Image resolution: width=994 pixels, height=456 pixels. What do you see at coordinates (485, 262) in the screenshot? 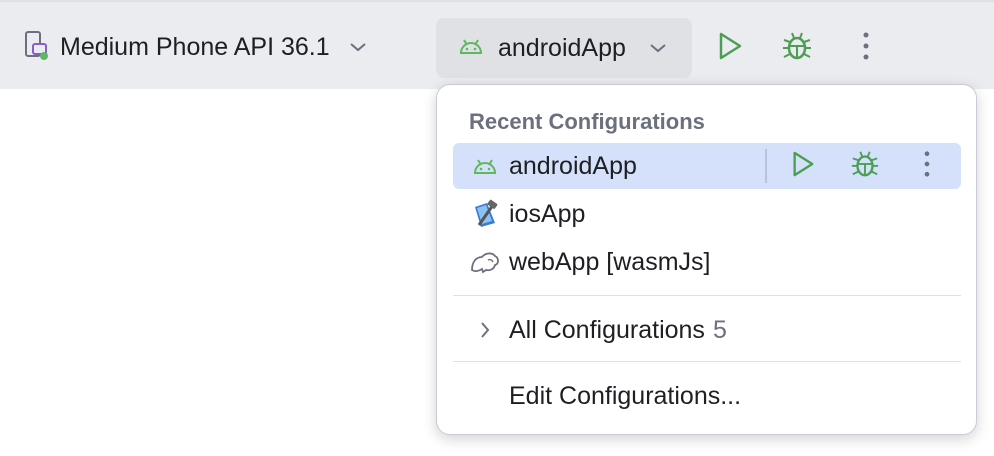
I see `wasm-icon` at bounding box center [485, 262].